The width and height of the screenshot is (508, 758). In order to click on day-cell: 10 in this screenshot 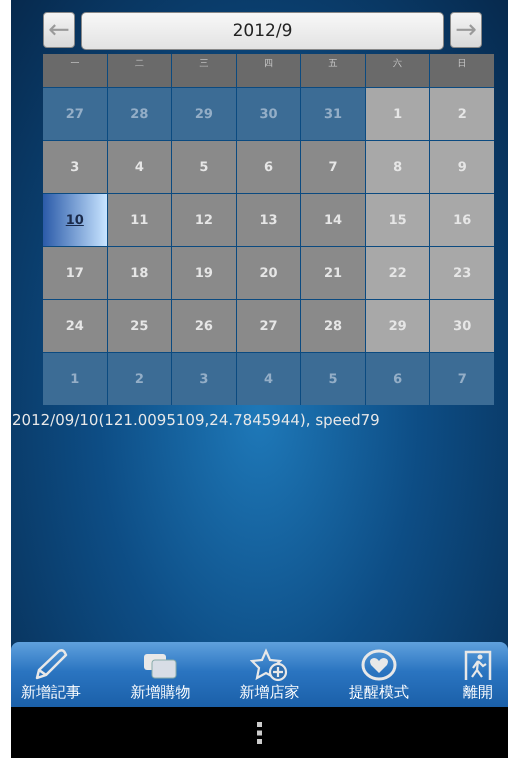, I will do `click(75, 220)`.